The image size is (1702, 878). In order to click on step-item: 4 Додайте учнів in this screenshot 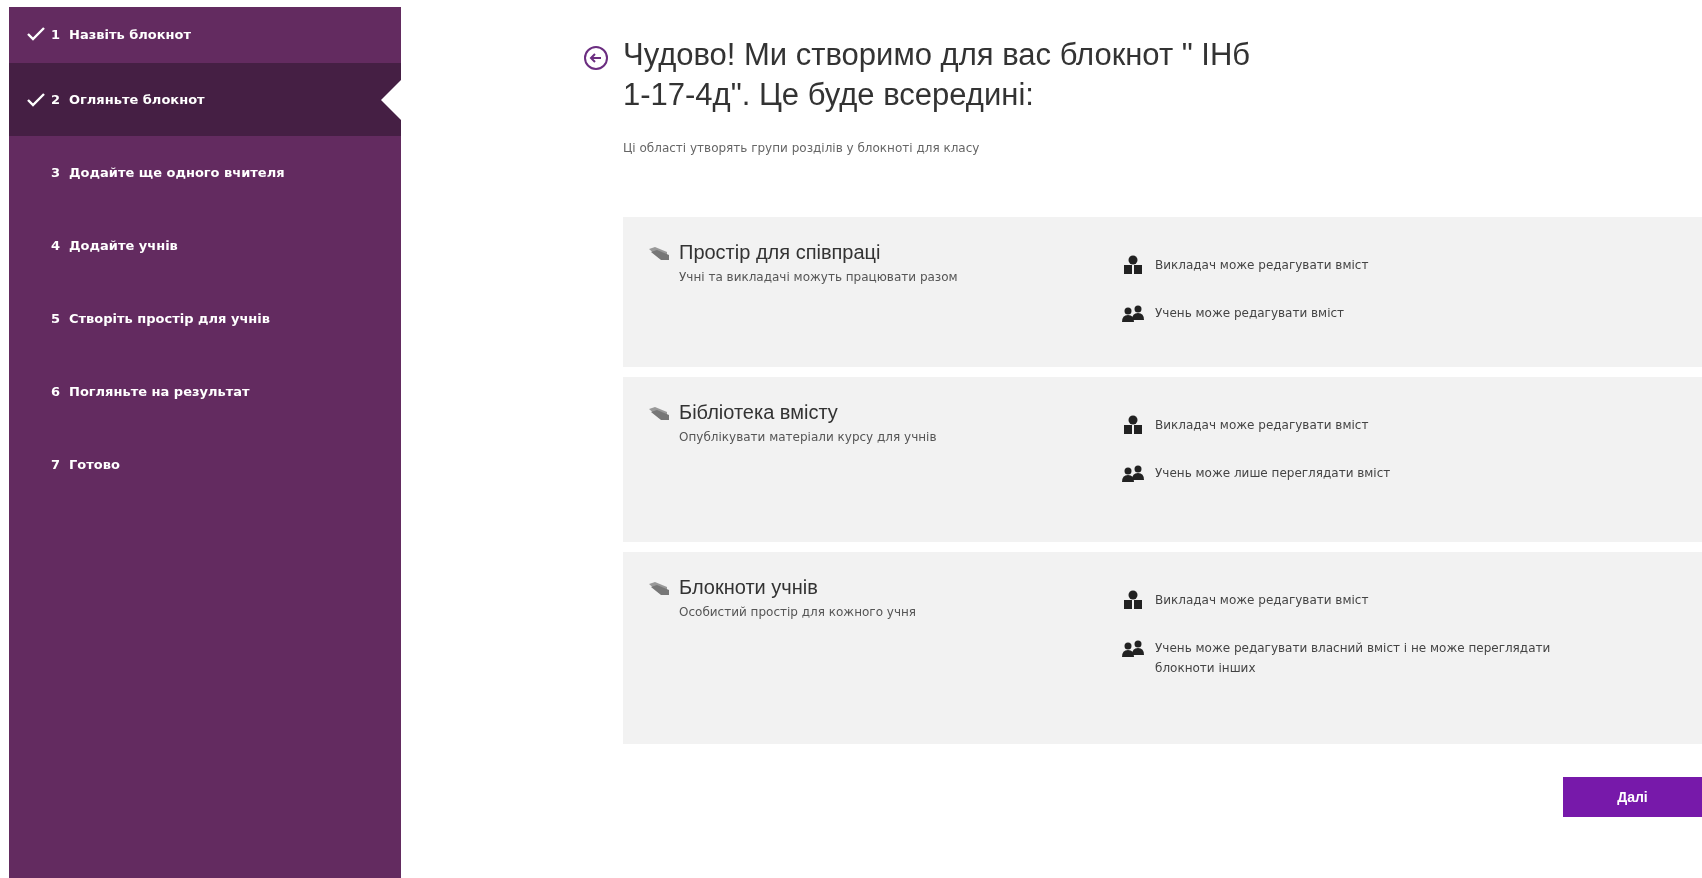, I will do `click(205, 245)`.